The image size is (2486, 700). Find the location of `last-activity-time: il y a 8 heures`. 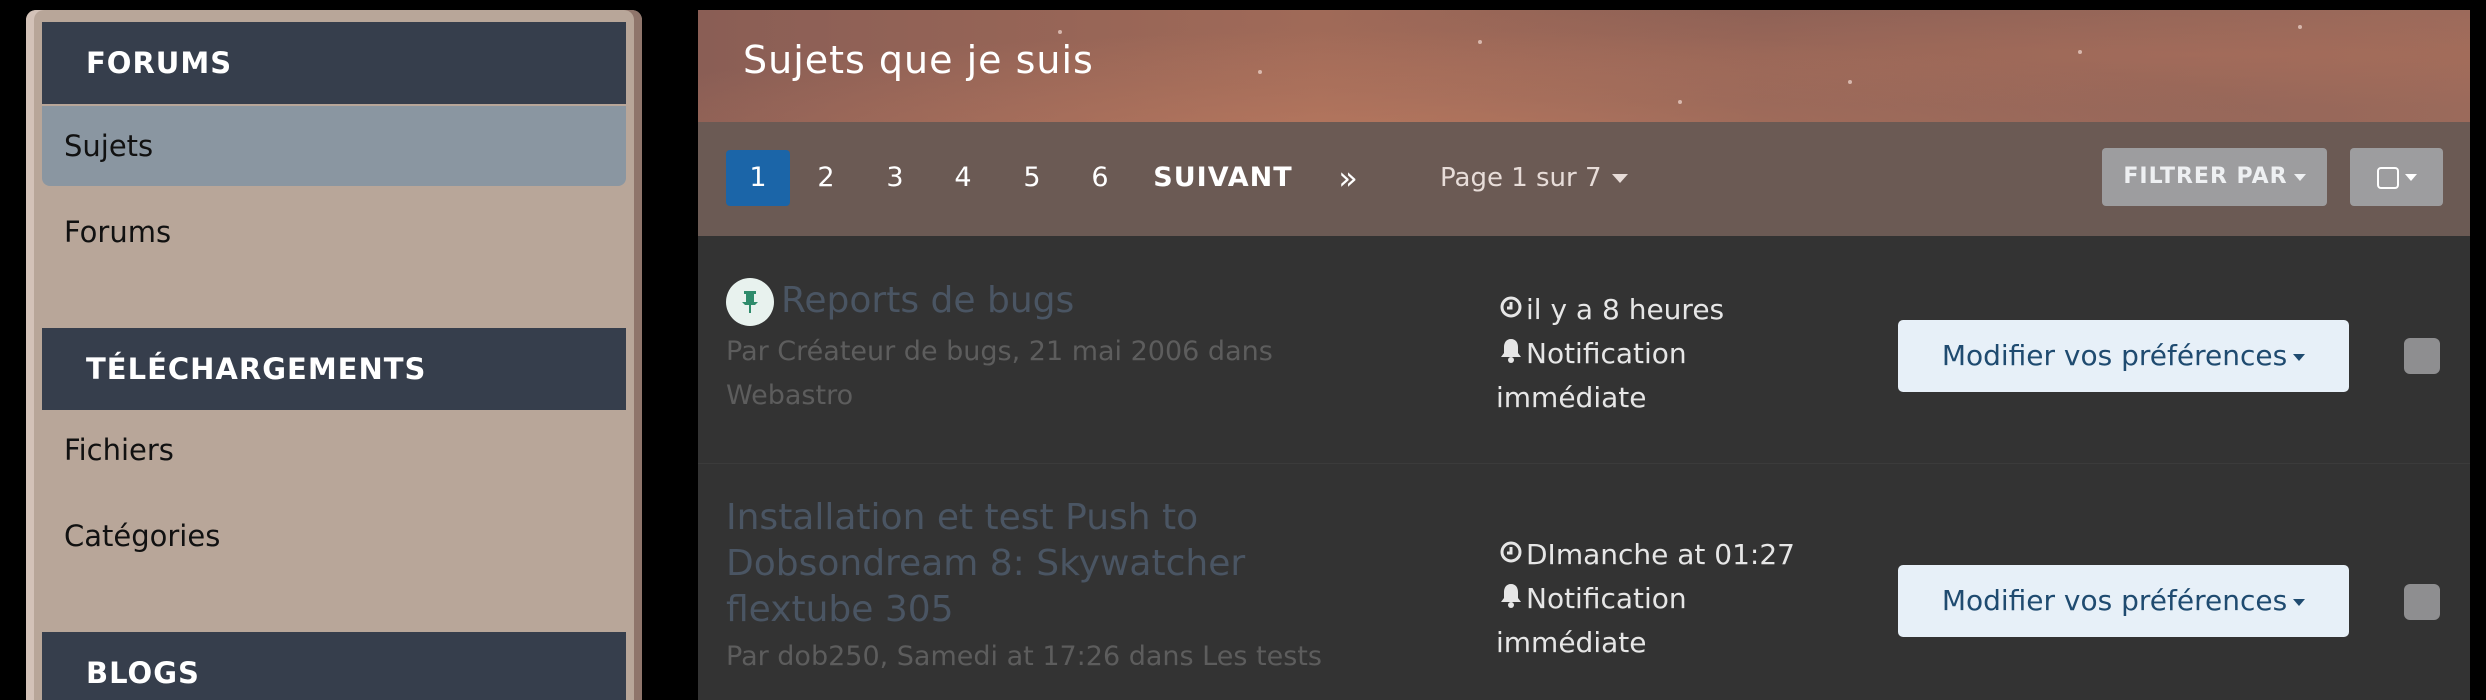

last-activity-time: il y a 8 heures is located at coordinates (1625, 309).